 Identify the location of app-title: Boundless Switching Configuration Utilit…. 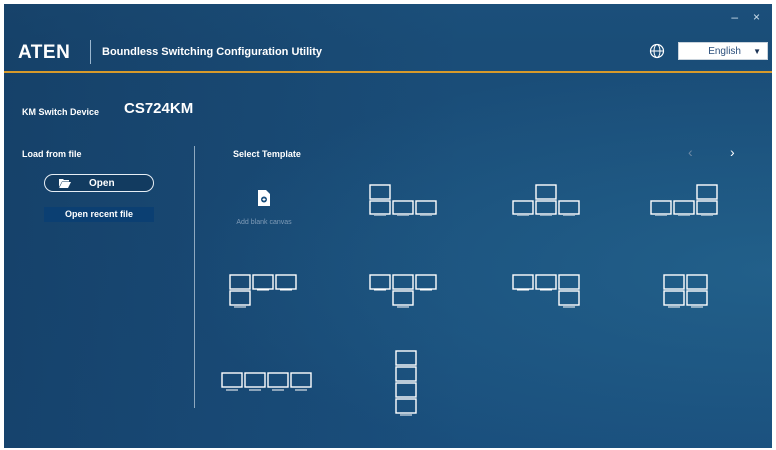
(212, 52).